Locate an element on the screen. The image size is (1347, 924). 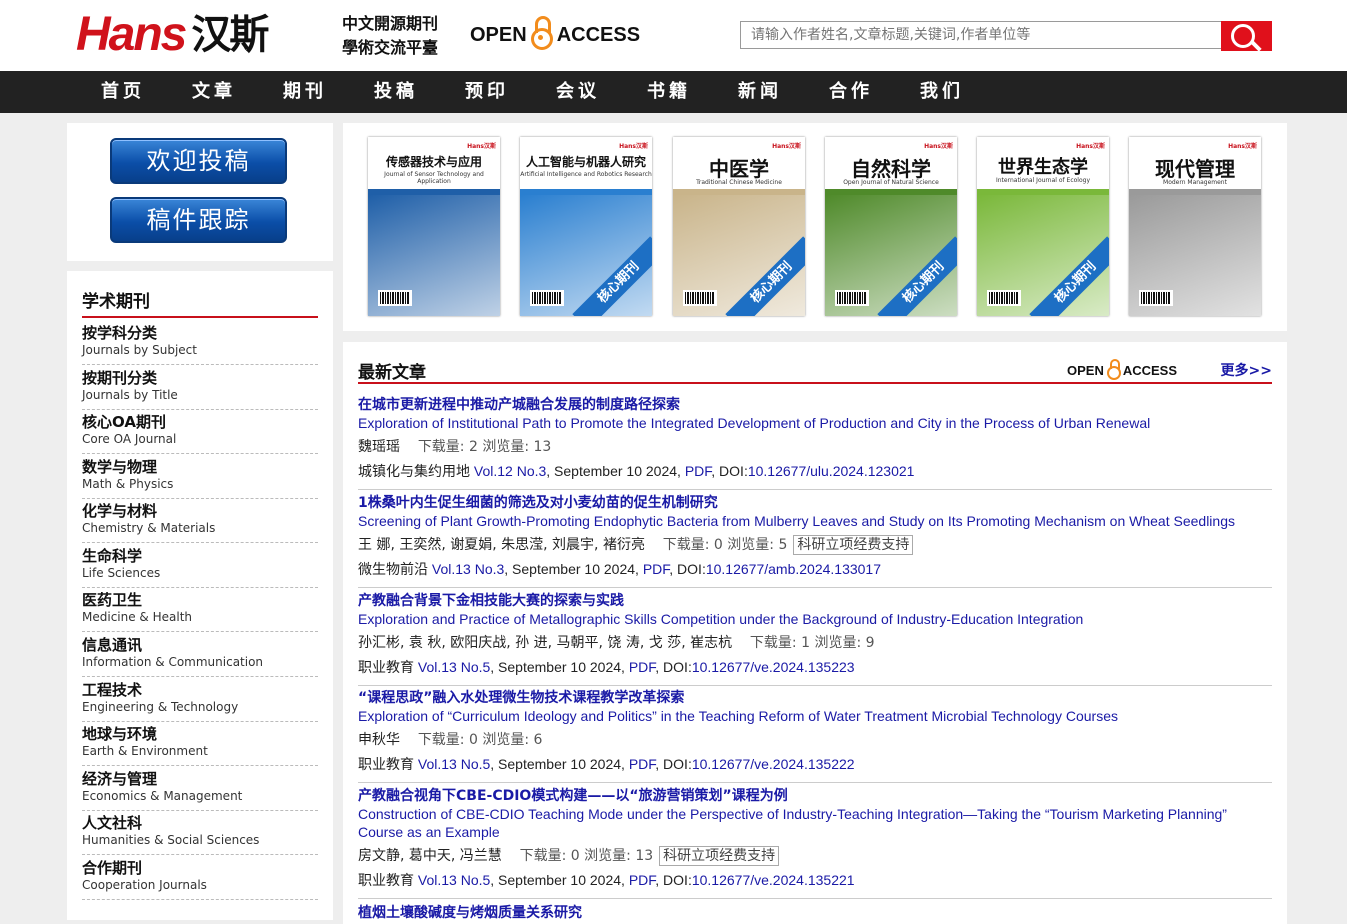
article-title-zh: “课程思政”融入水处理微生物技术课程教学改革探索 is located at coordinates (815, 698).